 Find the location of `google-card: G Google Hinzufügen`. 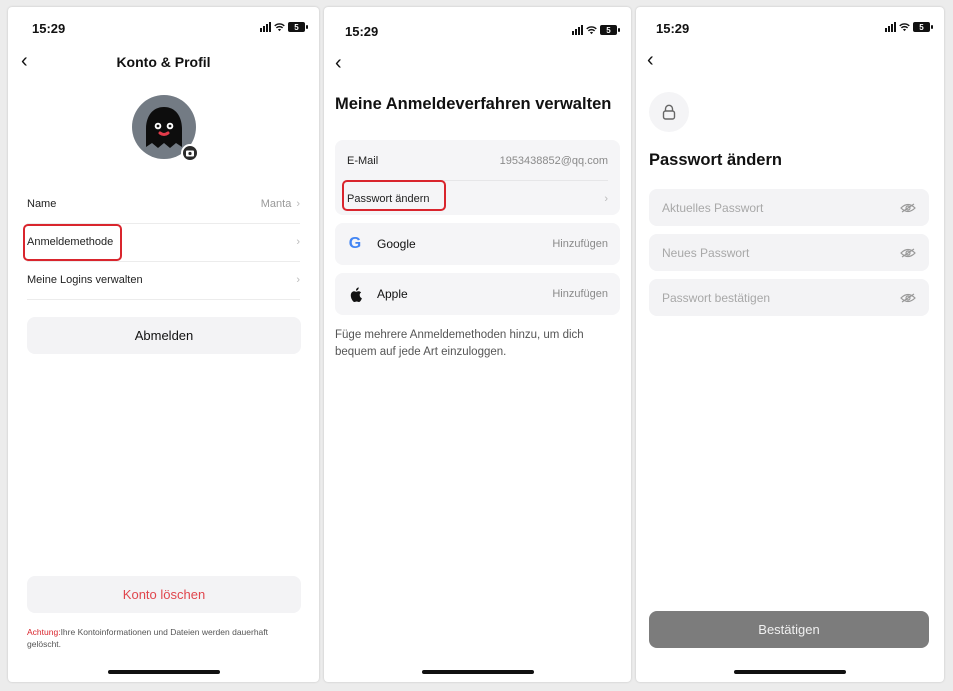

google-card: G Google Hinzufügen is located at coordinates (477, 244).